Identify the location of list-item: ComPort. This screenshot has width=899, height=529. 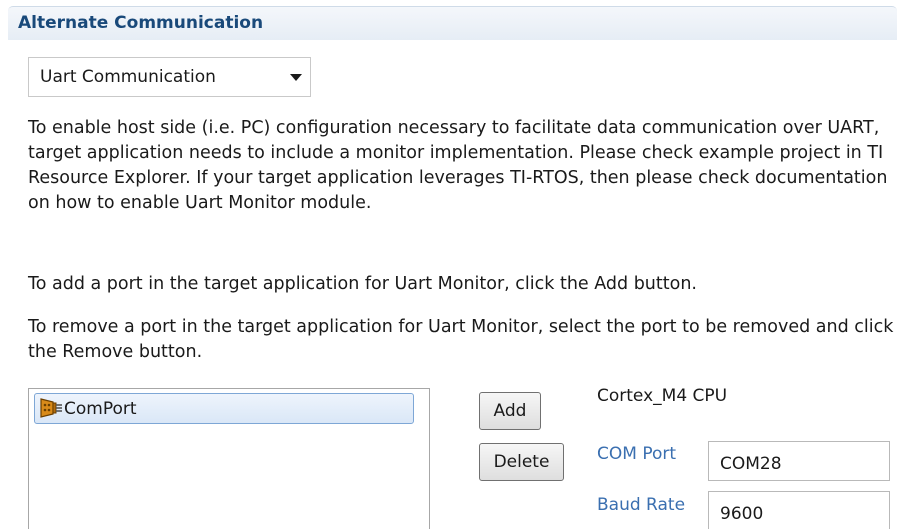
(224, 408).